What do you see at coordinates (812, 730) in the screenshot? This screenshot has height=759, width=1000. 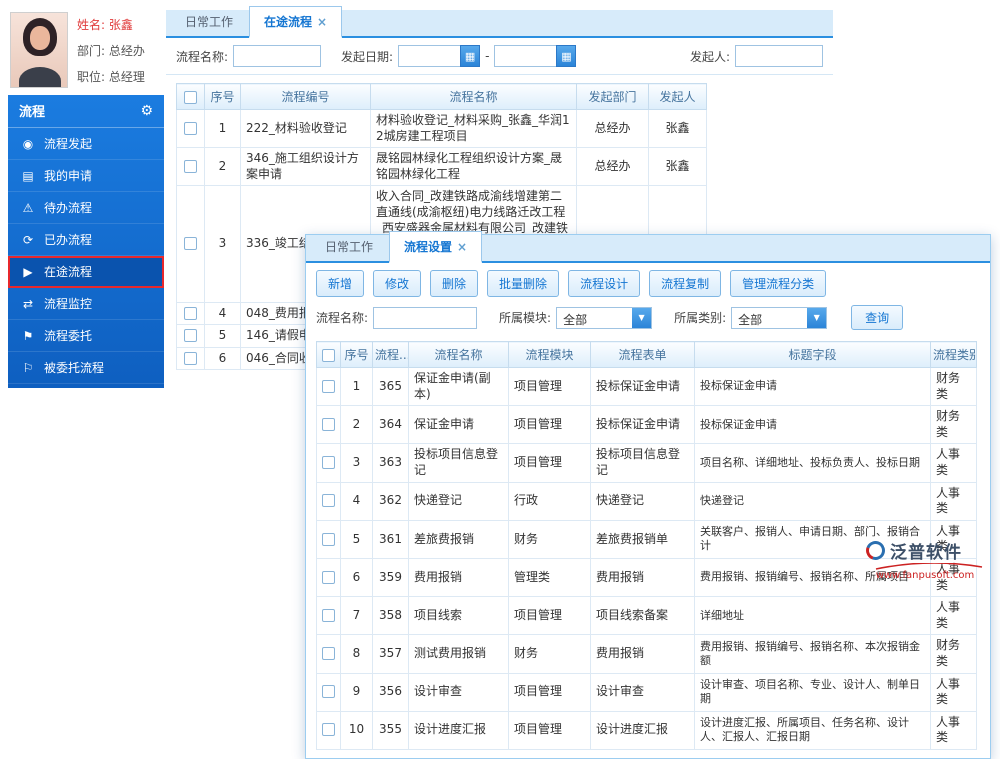 I see `cell-title-fields: 设计进度汇报、所属项目、任务名称、设计人、汇报人、汇报日期` at bounding box center [812, 730].